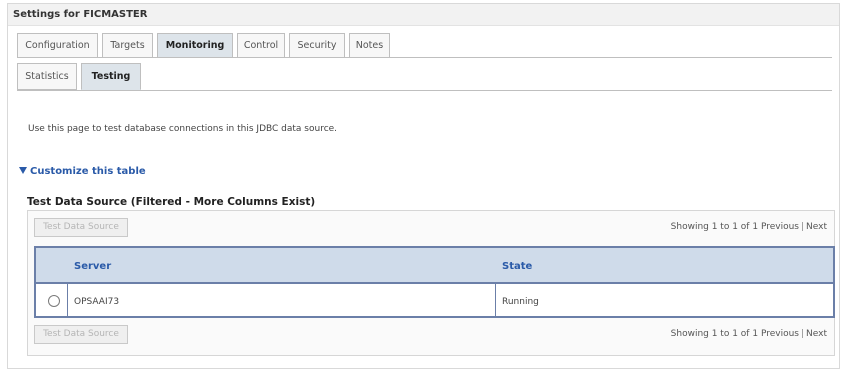 The height and width of the screenshot is (372, 843). What do you see at coordinates (424, 90) in the screenshot?
I see `sub-tab-bar-divider` at bounding box center [424, 90].